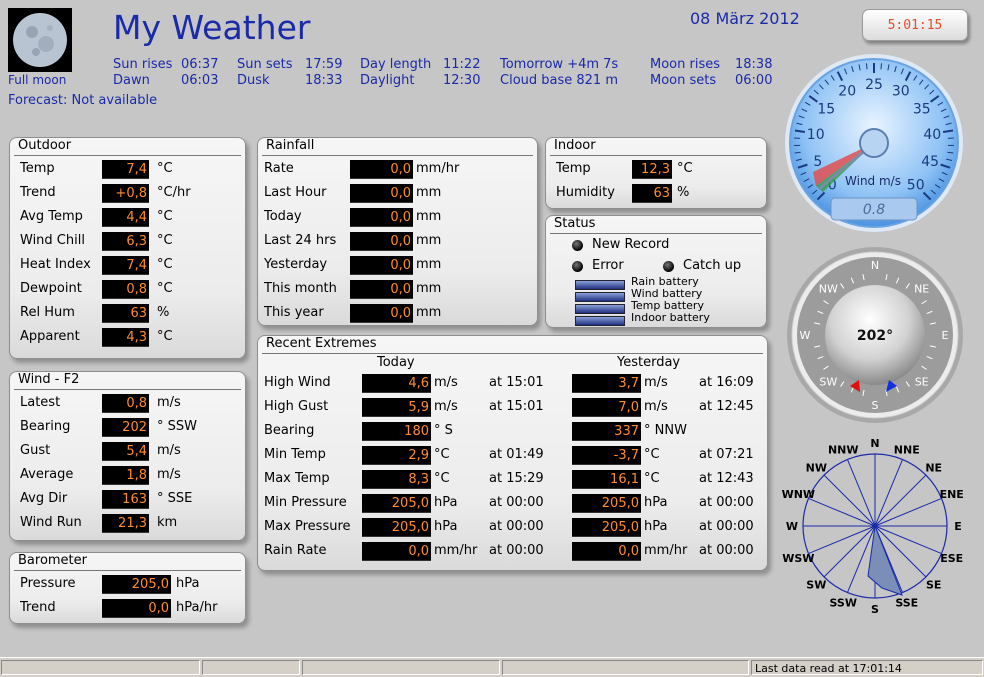  I want to click on barometer-row-label: Pressure, so click(48, 583).